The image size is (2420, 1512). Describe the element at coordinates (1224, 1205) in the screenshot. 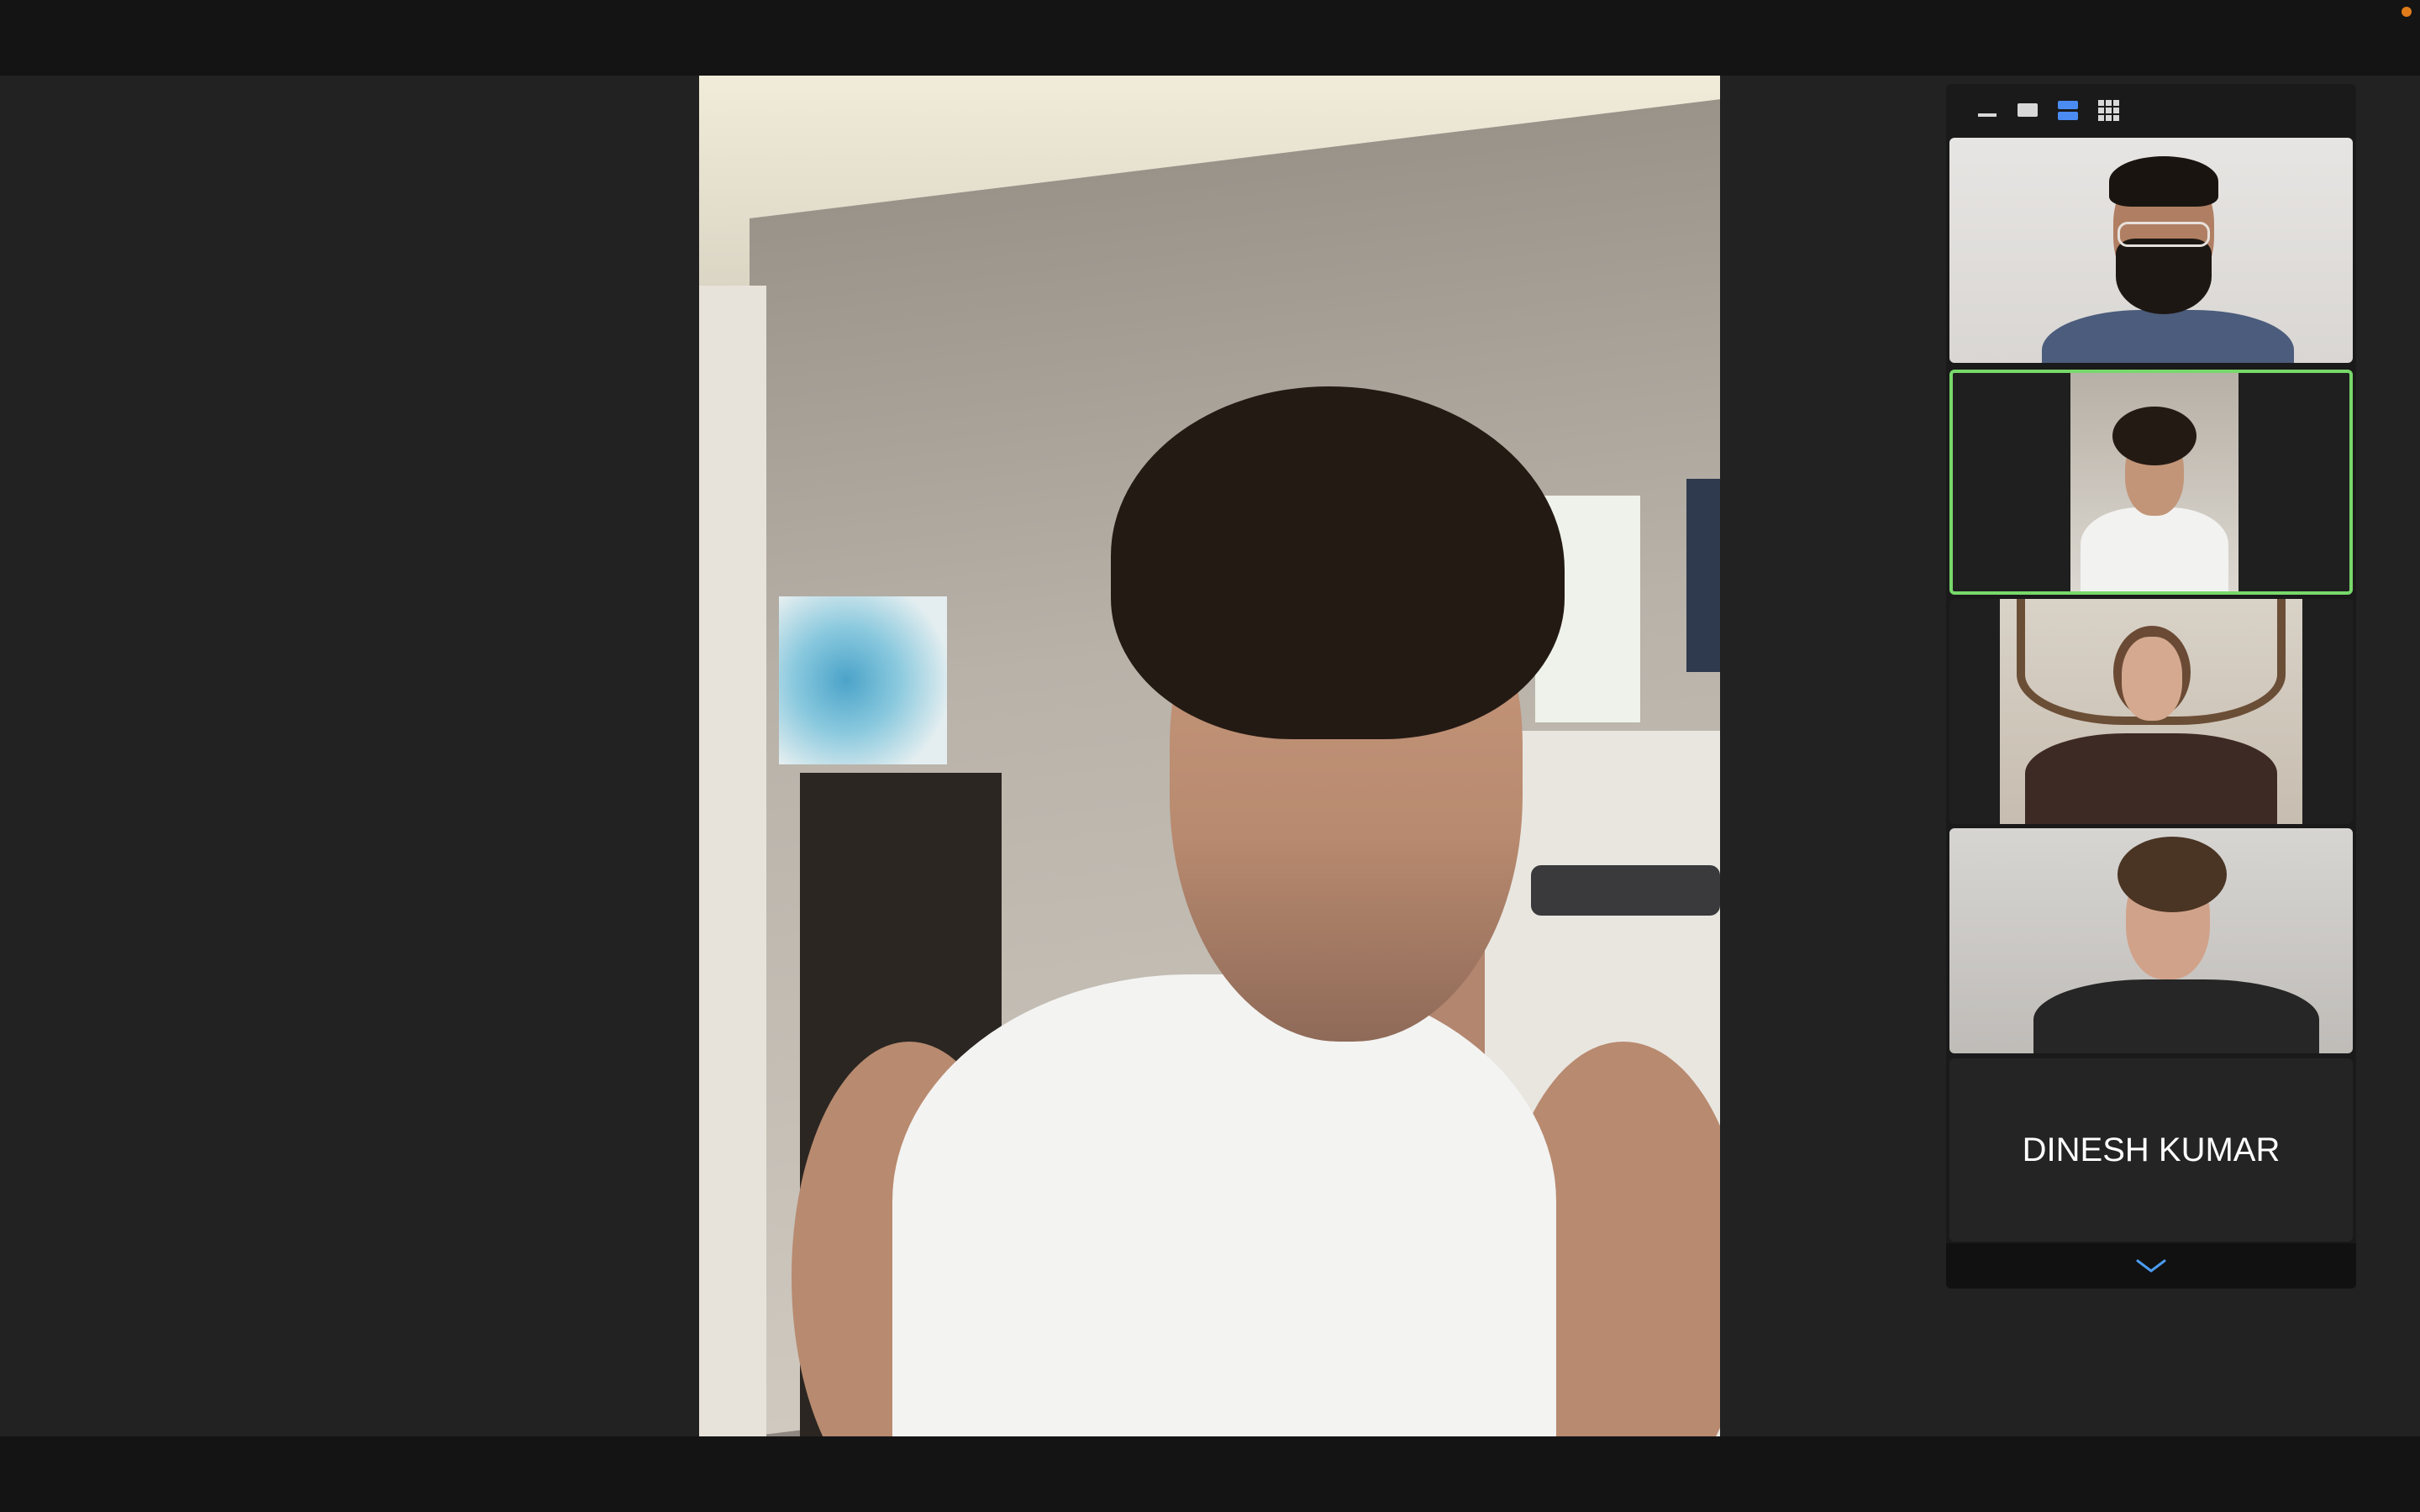

I see `speaker-shirt` at that location.